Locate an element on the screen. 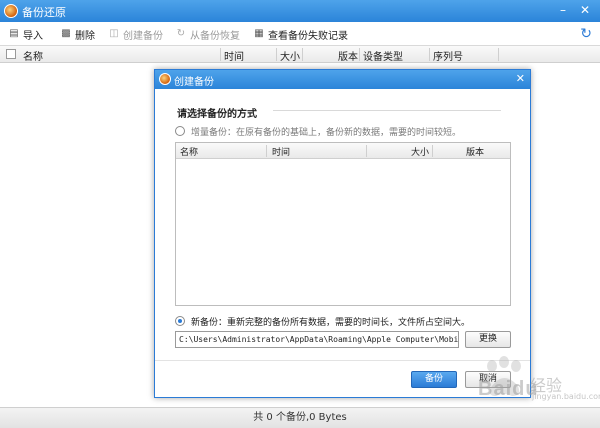 This screenshot has height=428, width=600. inner-col-version: 版本 is located at coordinates (475, 153).